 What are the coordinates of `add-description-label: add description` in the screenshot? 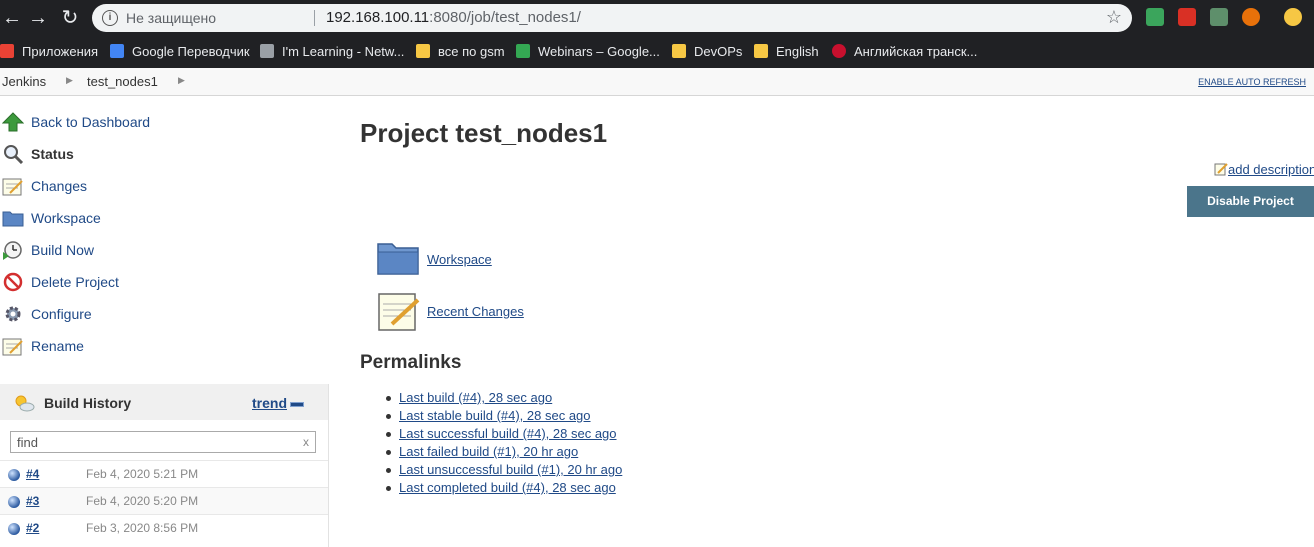 It's located at (1271, 169).